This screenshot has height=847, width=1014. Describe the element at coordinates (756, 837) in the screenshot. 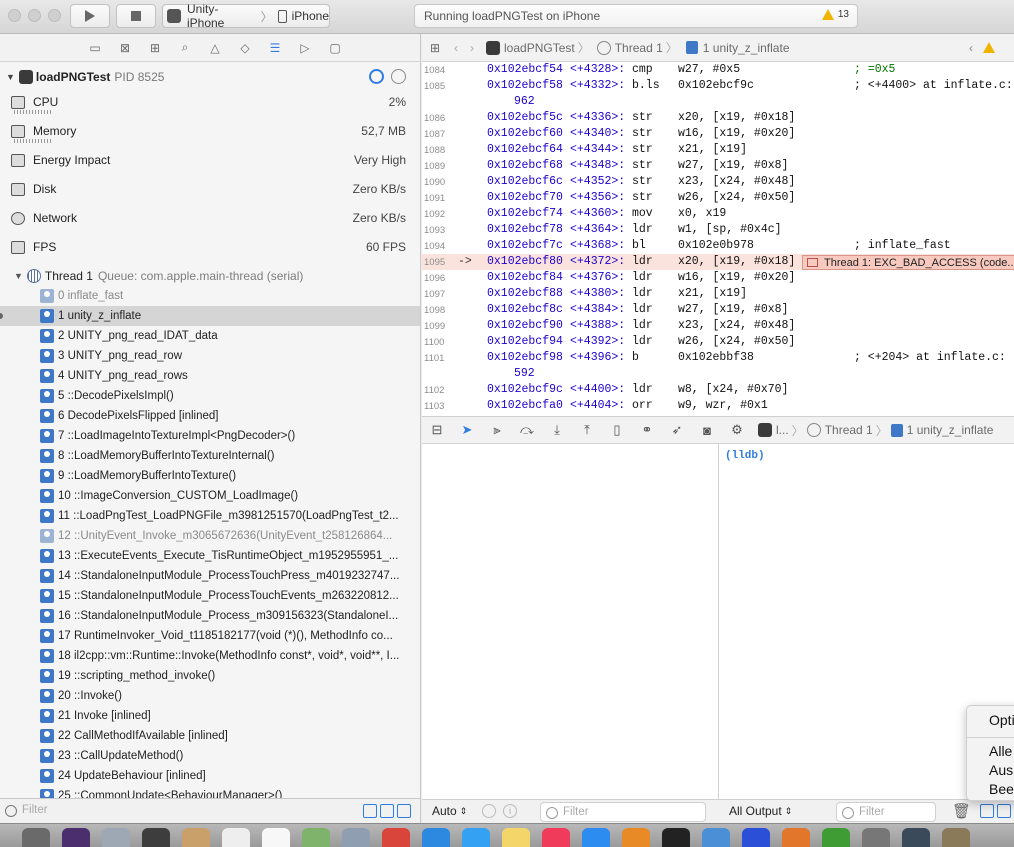

I see `app-icon` at that location.